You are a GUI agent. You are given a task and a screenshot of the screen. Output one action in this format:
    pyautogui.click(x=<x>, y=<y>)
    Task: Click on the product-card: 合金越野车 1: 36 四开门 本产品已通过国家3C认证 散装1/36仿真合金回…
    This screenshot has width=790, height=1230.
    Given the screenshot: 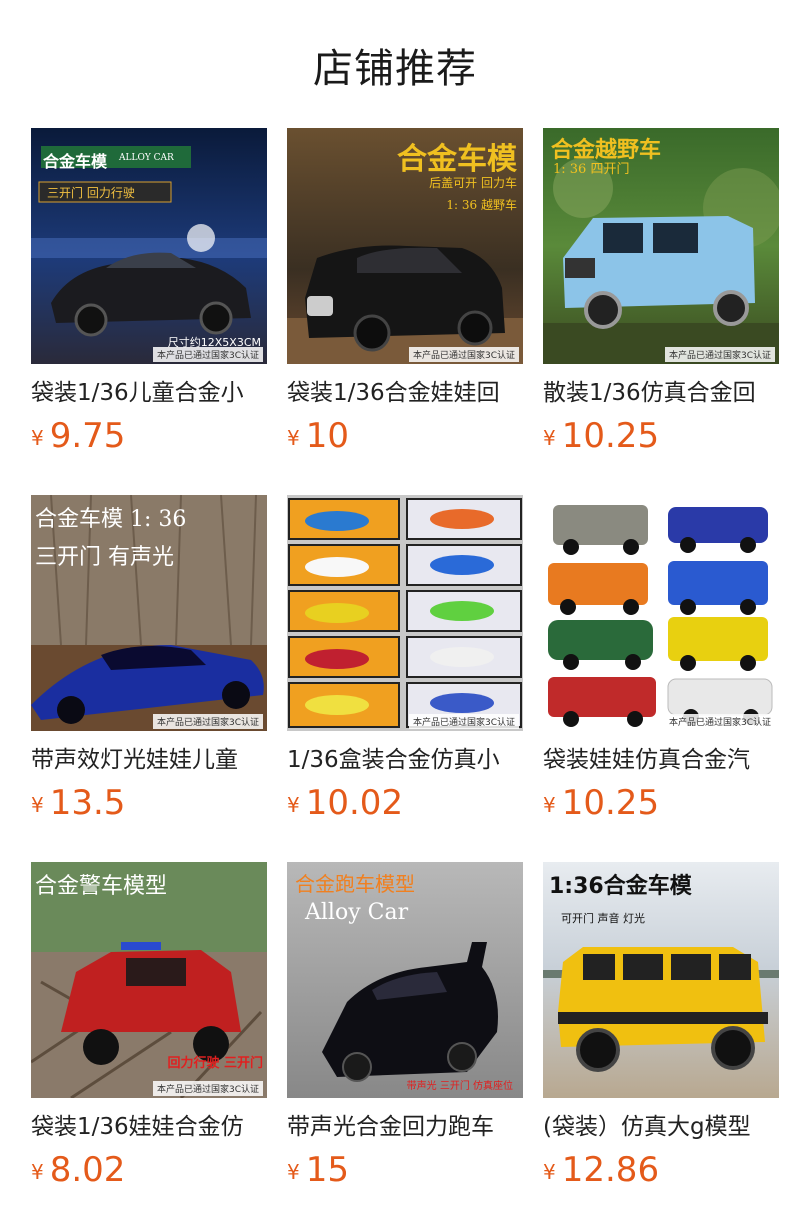 What is the action you would take?
    pyautogui.click(x=661, y=311)
    